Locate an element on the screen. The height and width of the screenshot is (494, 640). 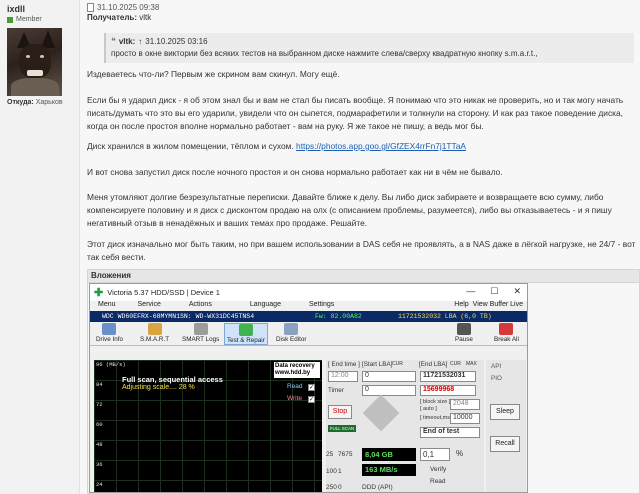
end-of-test-select: End of test is located at coordinates (450, 432).